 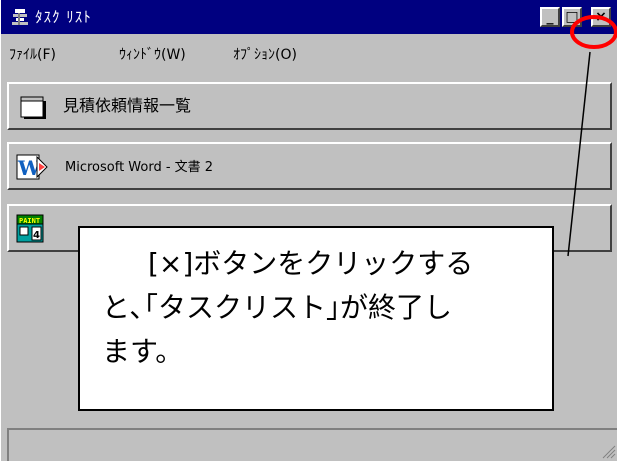 I want to click on task-list-app-icon, so click(x=20, y=17).